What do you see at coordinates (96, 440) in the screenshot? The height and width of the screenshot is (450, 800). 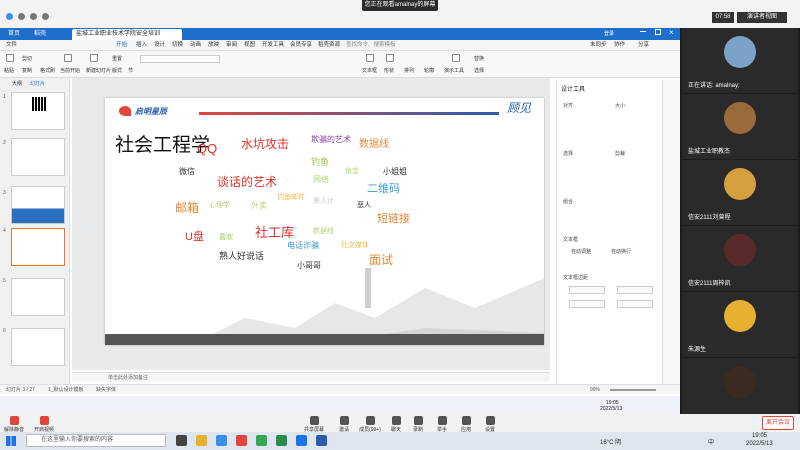 I see `taskbar-search-input: 在这里输入你要搜索的内容` at bounding box center [96, 440].